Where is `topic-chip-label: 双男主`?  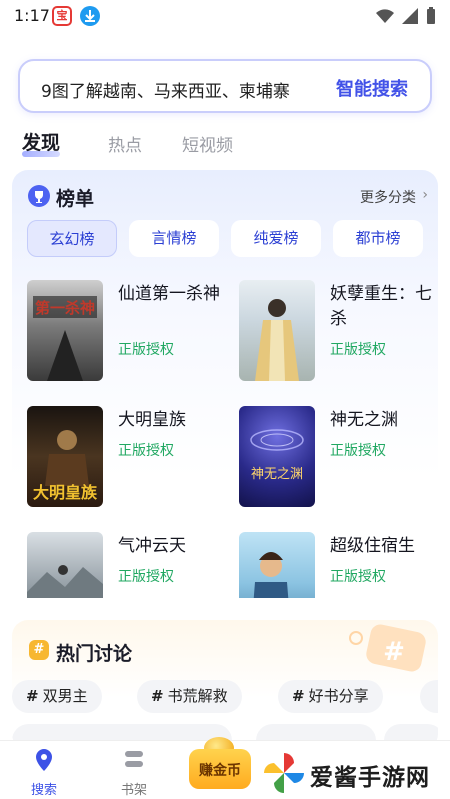 topic-chip-label: 双男主 is located at coordinates (65, 696).